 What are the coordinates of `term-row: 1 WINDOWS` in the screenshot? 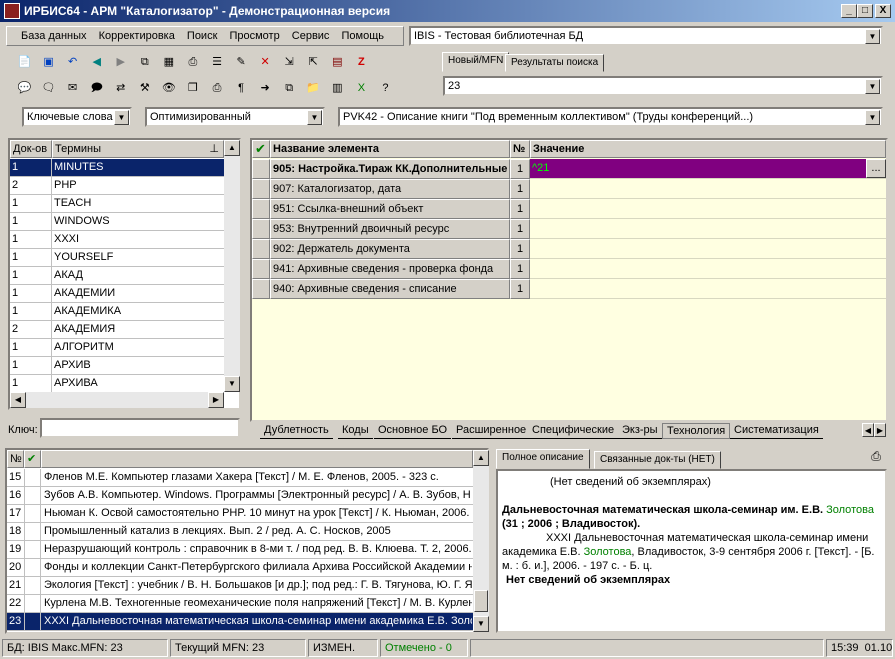 It's located at (117, 222).